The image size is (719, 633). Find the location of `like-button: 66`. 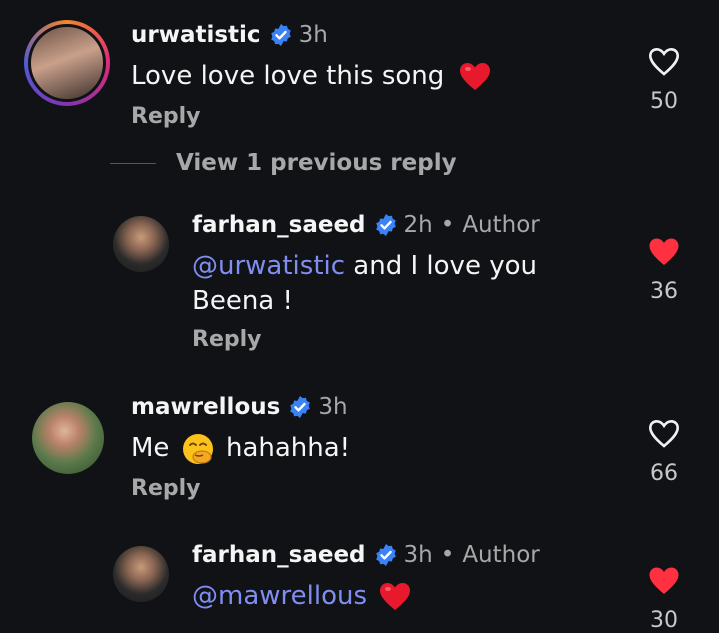

like-button: 66 is located at coordinates (664, 452).